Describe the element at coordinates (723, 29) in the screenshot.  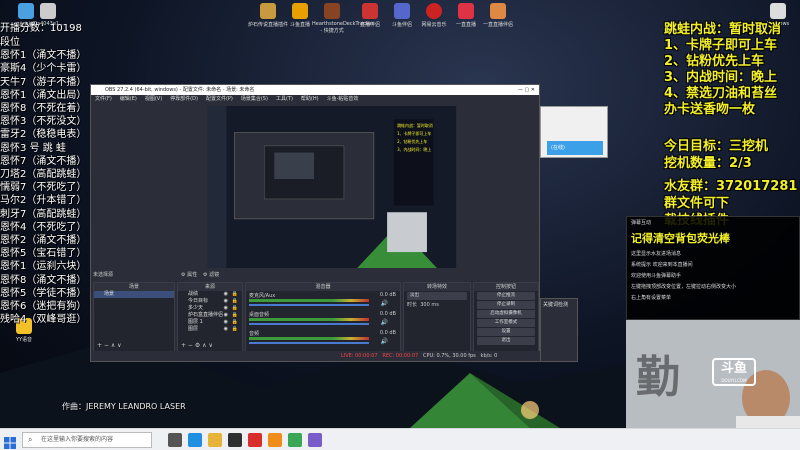
I see `rule-line: 跳蛙内战：暂时取消` at that location.